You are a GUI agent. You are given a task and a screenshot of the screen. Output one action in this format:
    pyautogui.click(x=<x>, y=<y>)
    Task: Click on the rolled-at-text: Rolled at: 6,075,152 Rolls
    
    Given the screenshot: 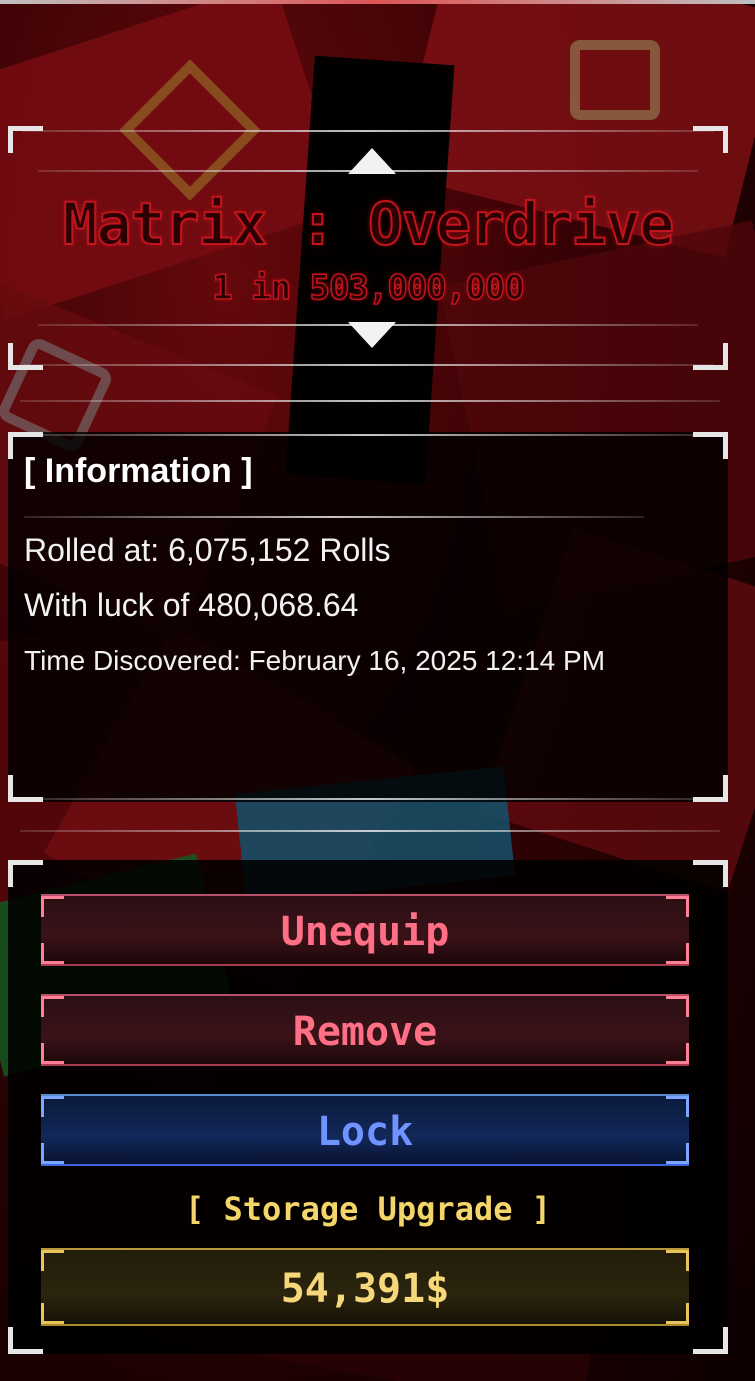 What is the action you would take?
    pyautogui.click(x=207, y=550)
    